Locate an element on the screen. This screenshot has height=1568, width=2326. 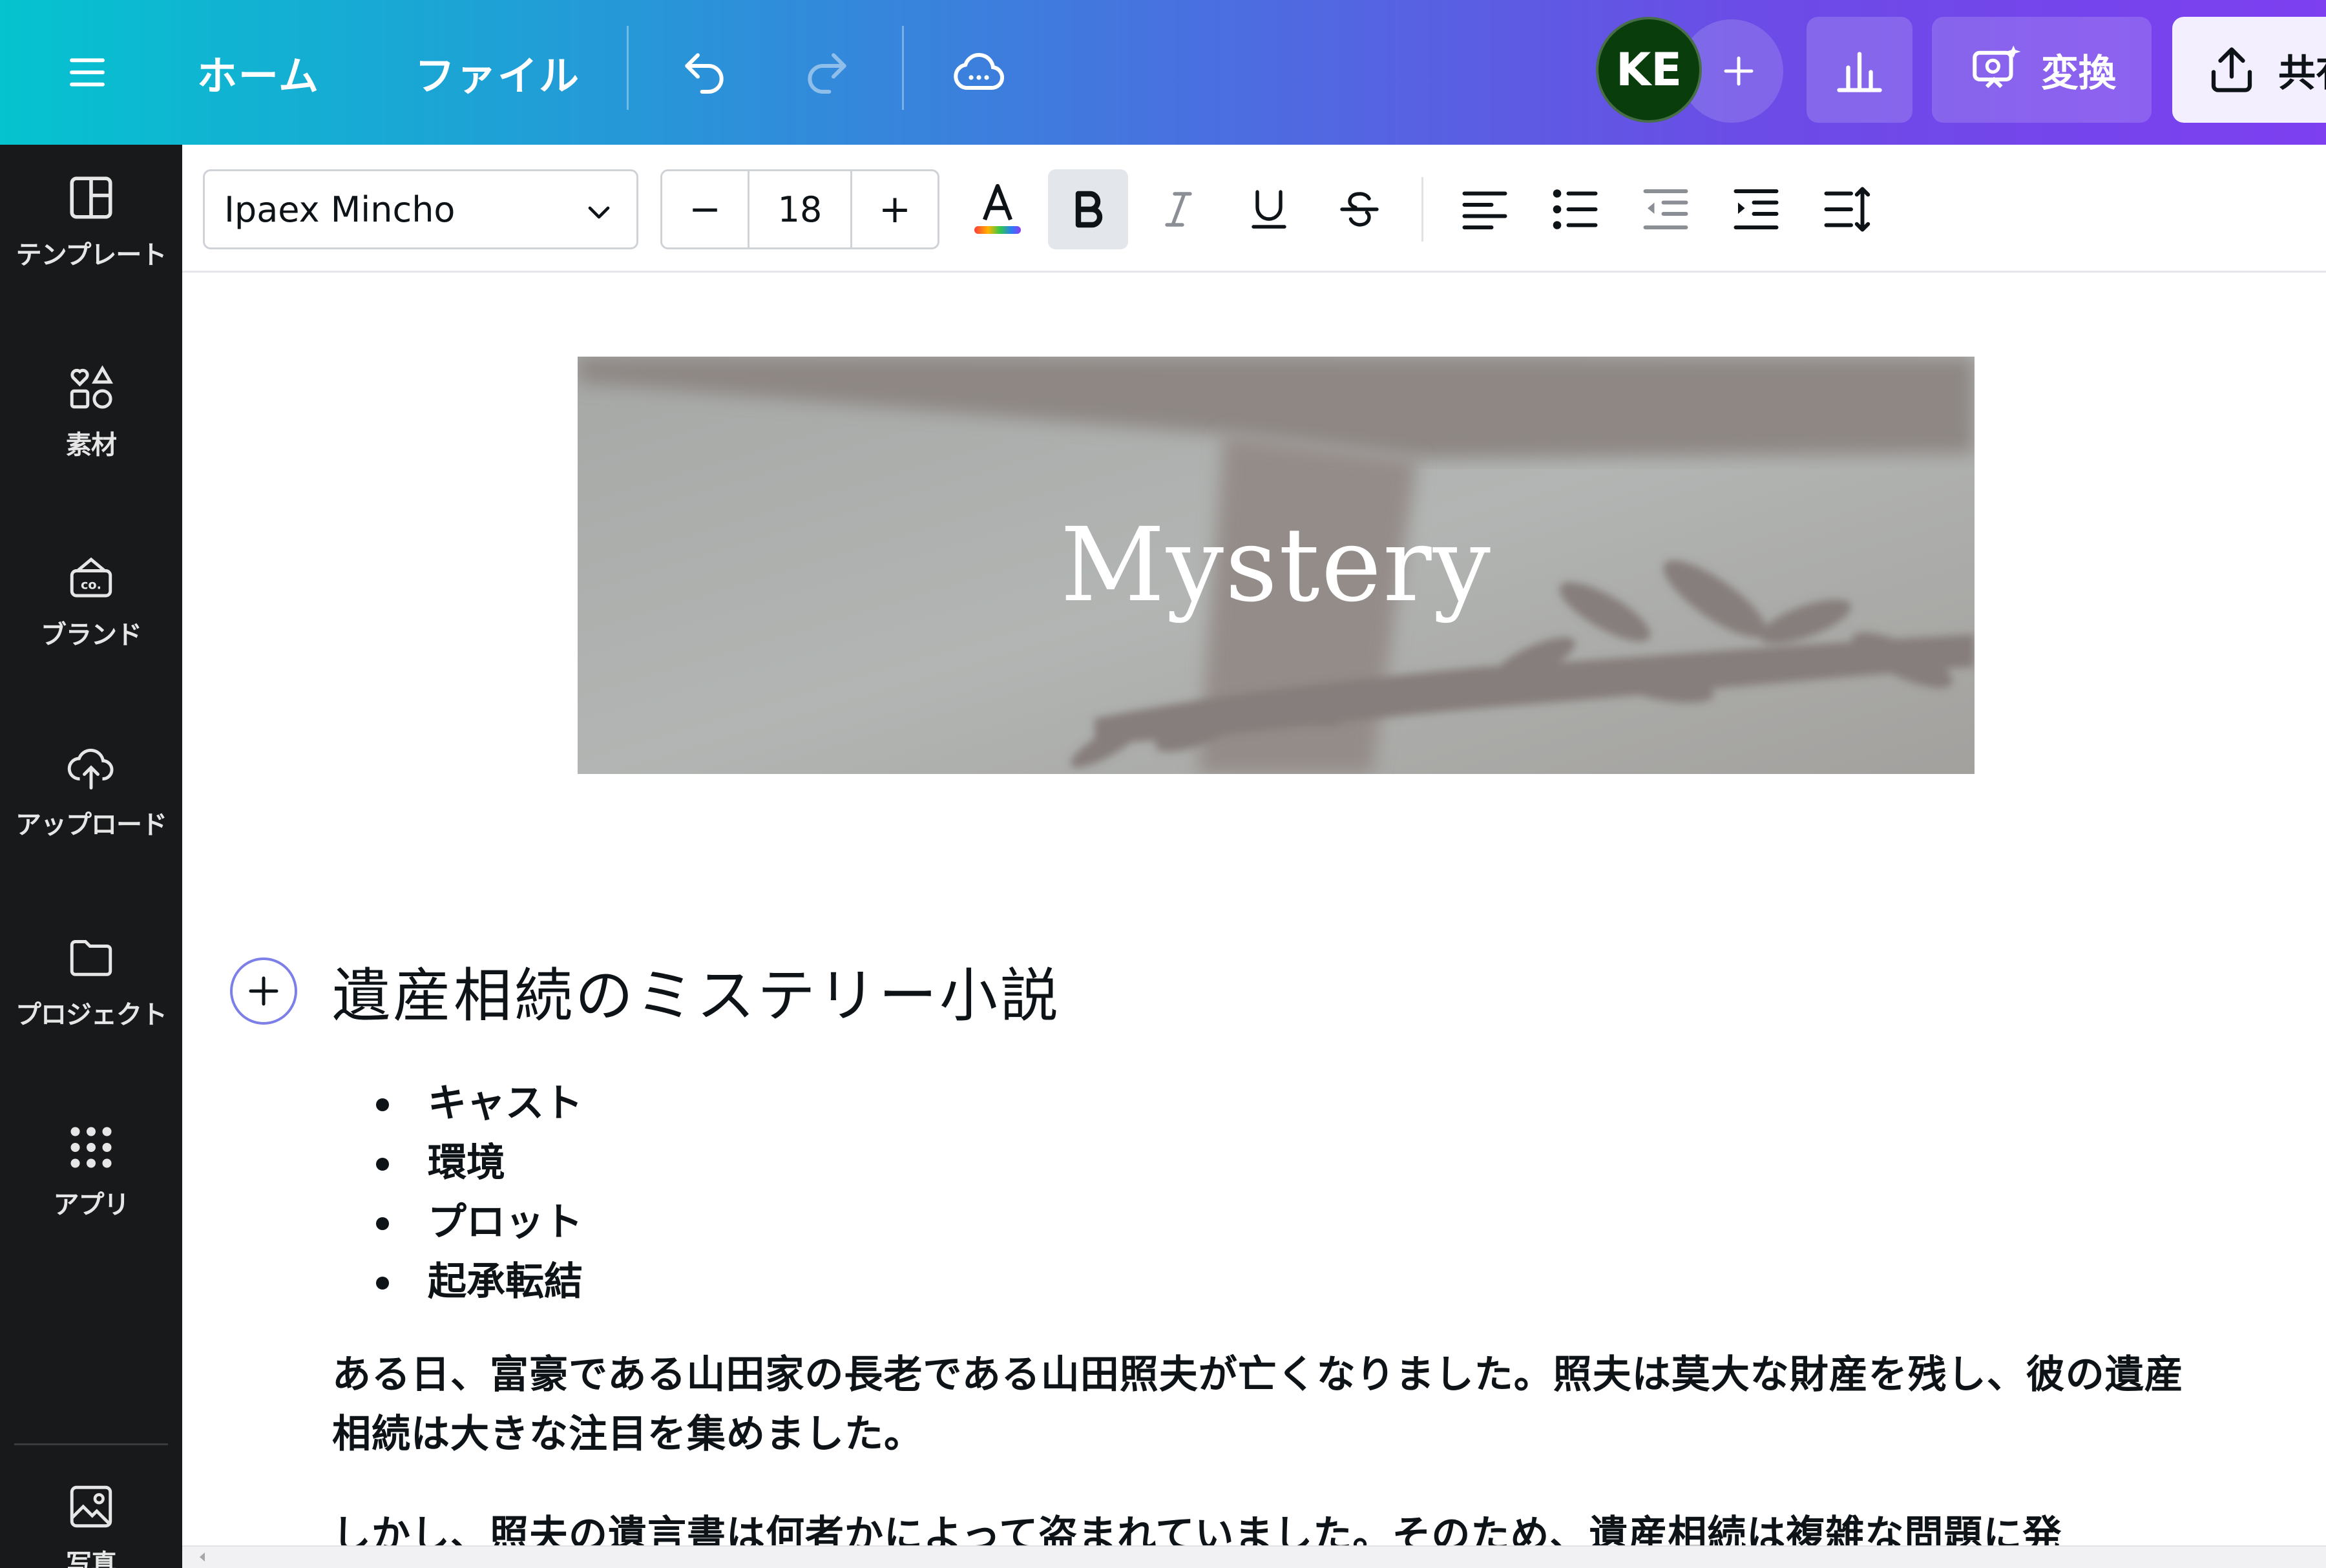
undo-icon is located at coordinates (704, 73).